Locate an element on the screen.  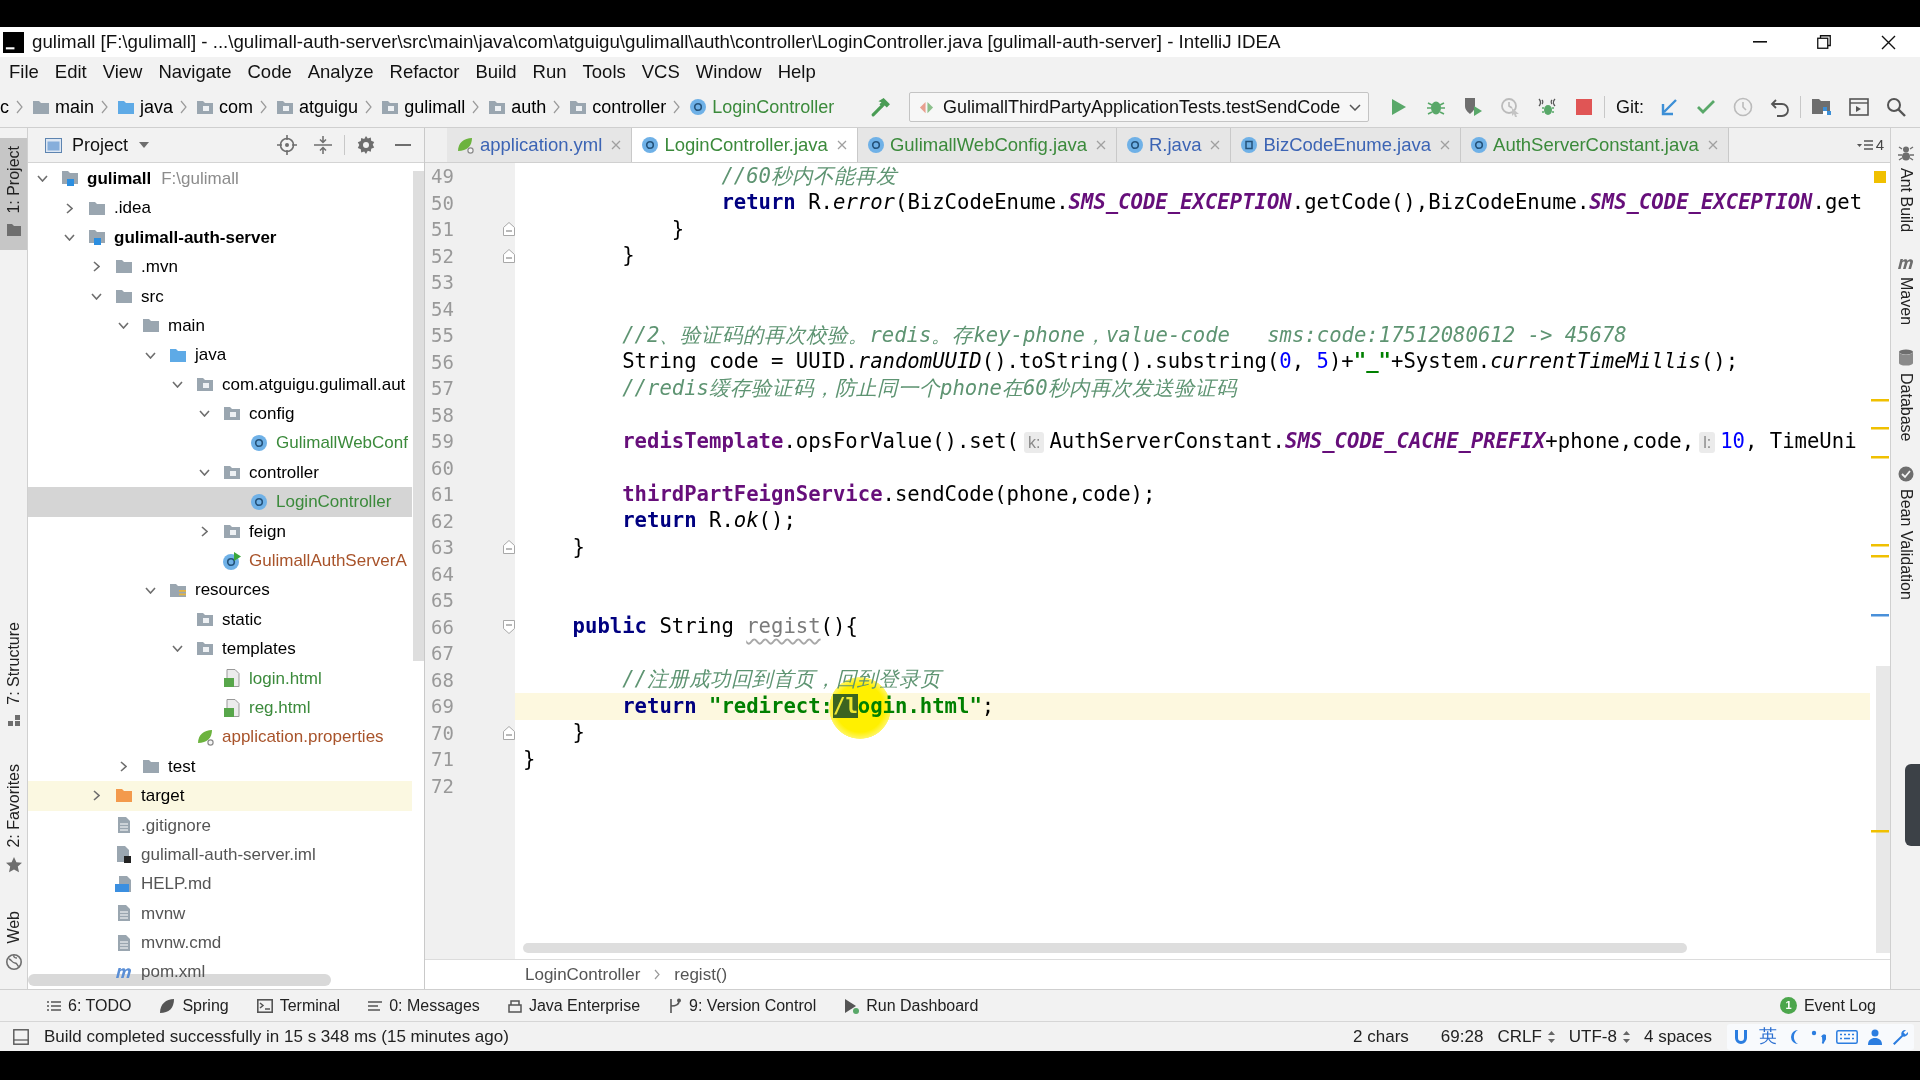
tree-item: GulimallAuthServerA is located at coordinates (220, 561).